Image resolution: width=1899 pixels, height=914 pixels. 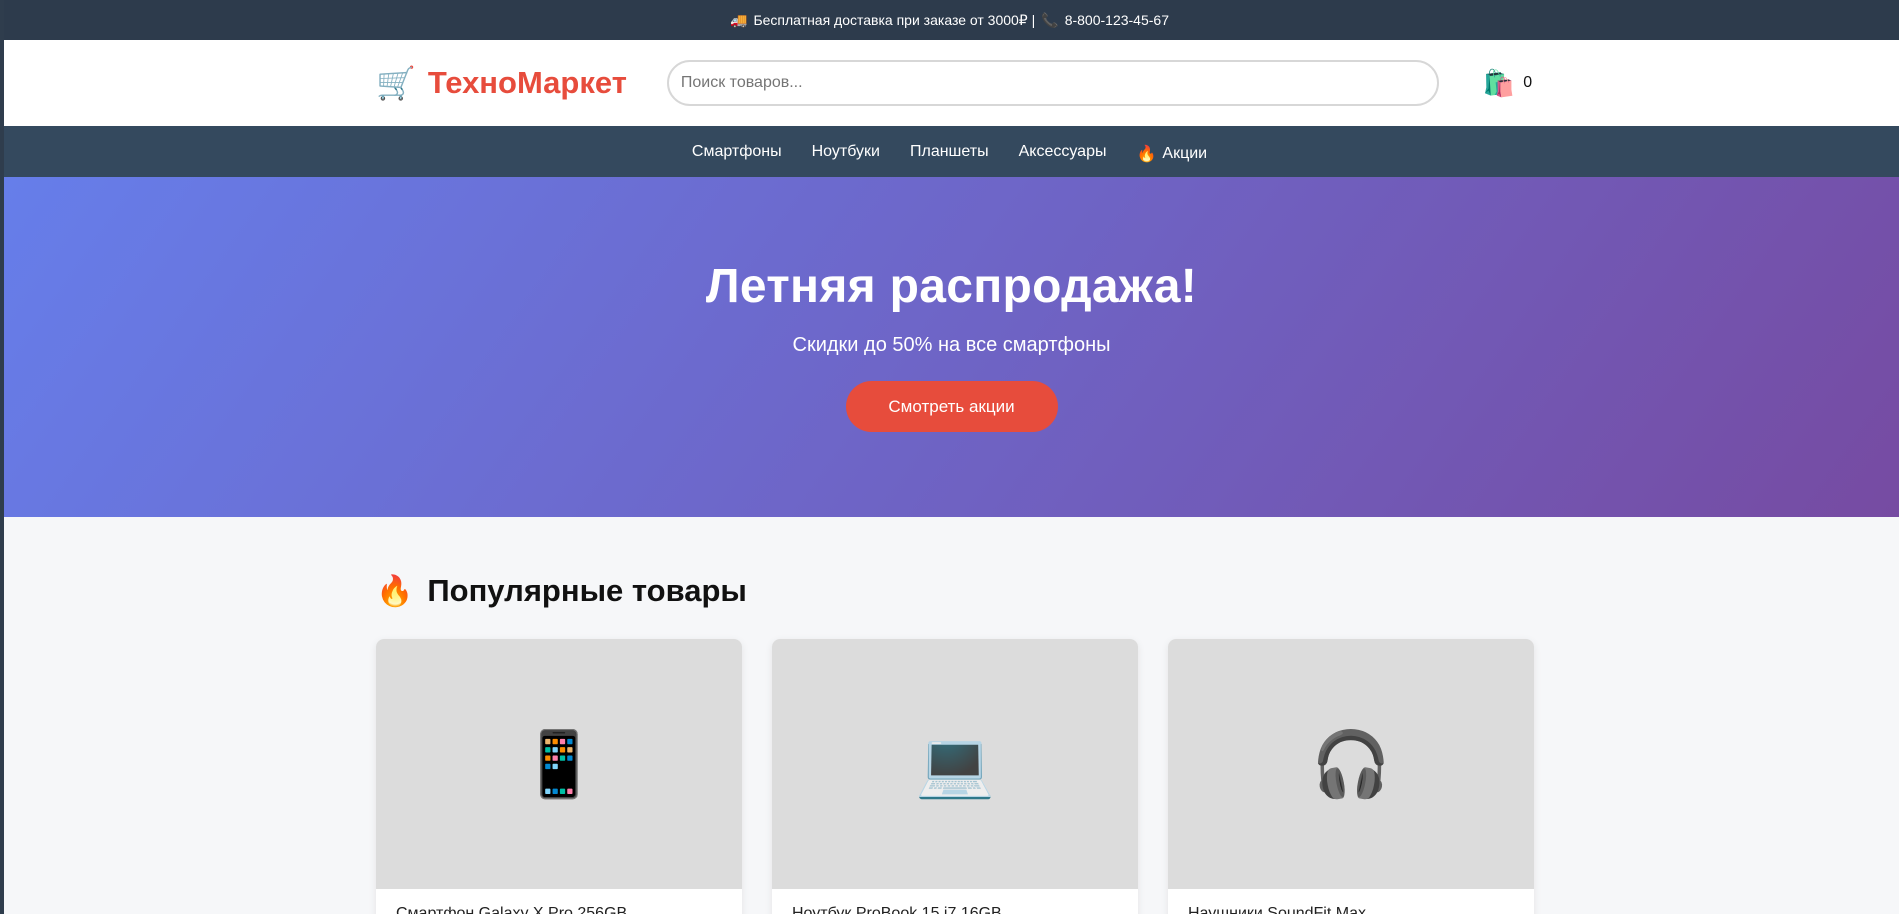 I want to click on phone-icon: 📞, so click(x=1050, y=19).